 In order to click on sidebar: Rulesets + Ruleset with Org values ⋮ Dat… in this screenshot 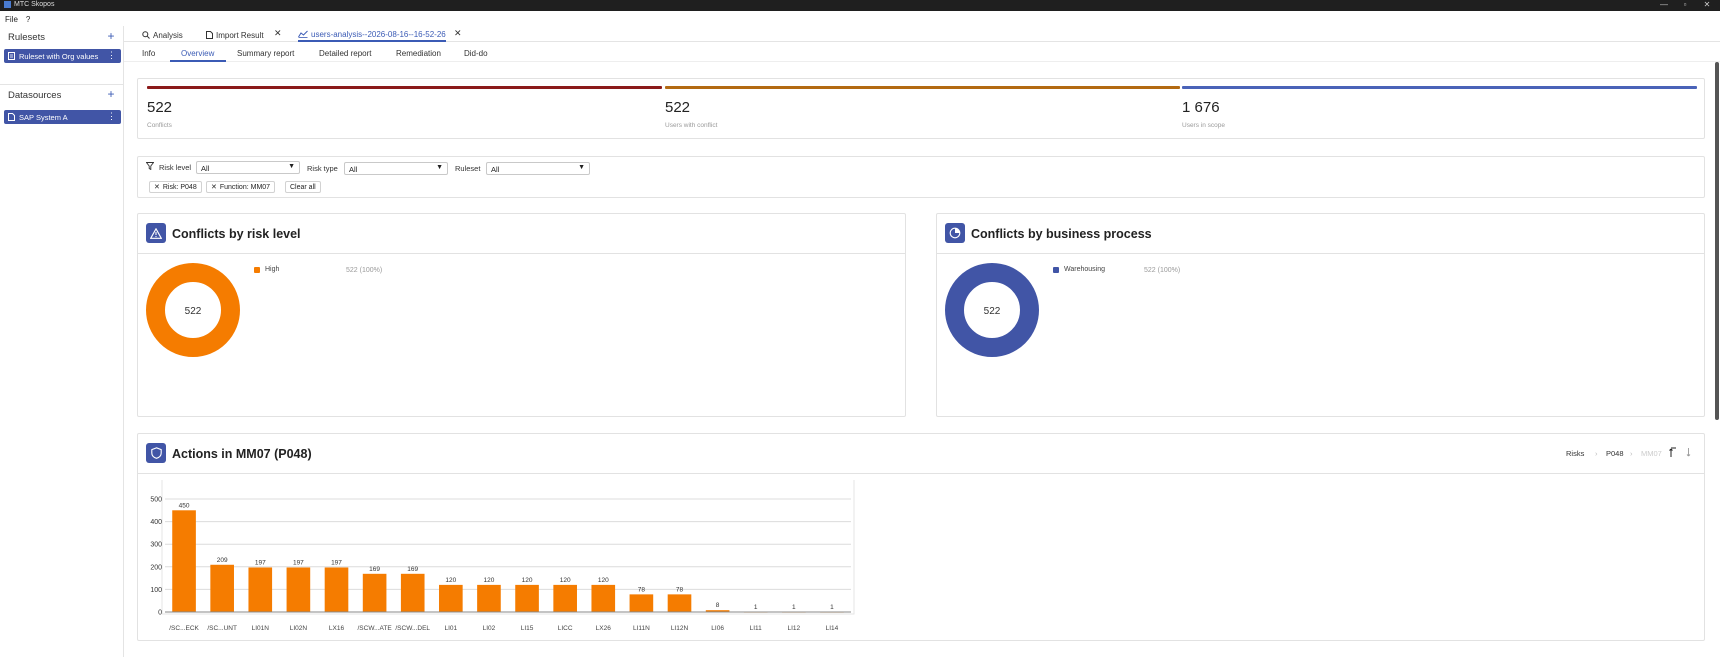, I will do `click(62, 341)`.